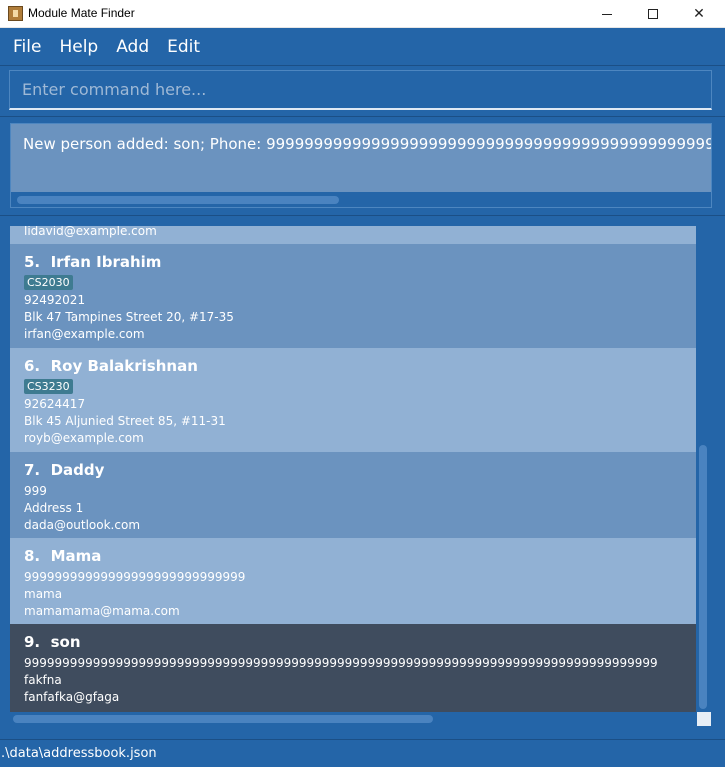 The height and width of the screenshot is (767, 725). Describe the element at coordinates (106, 262) in the screenshot. I see `person-name-text: Irfan Ibrahim` at that location.